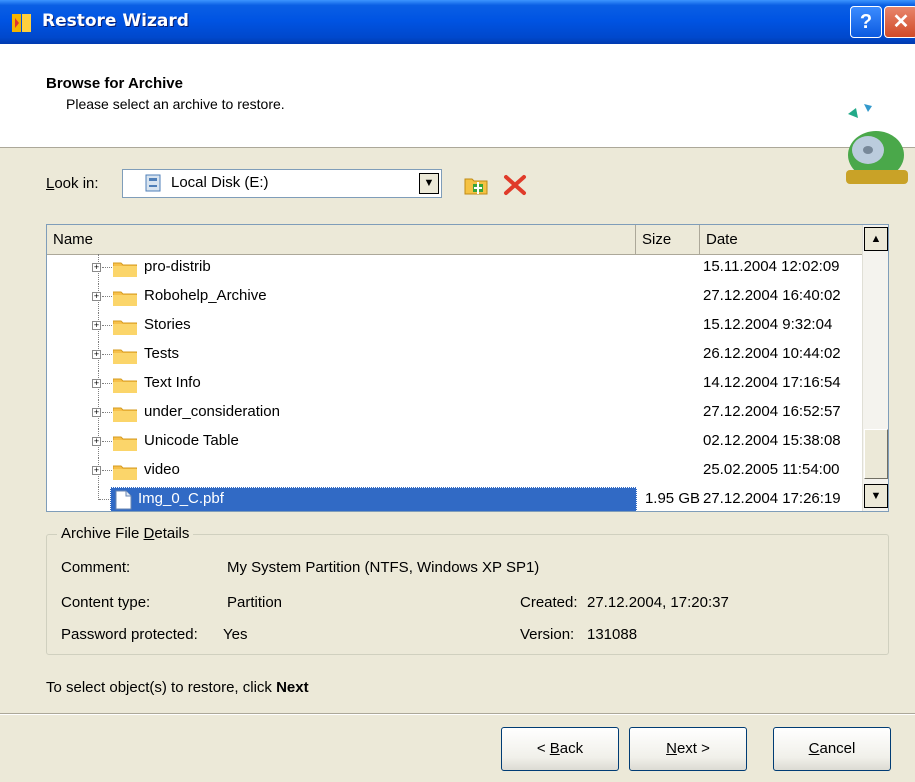 Image resolution: width=915 pixels, height=782 pixels. Describe the element at coordinates (515, 185) in the screenshot. I see `delete-icon` at that location.